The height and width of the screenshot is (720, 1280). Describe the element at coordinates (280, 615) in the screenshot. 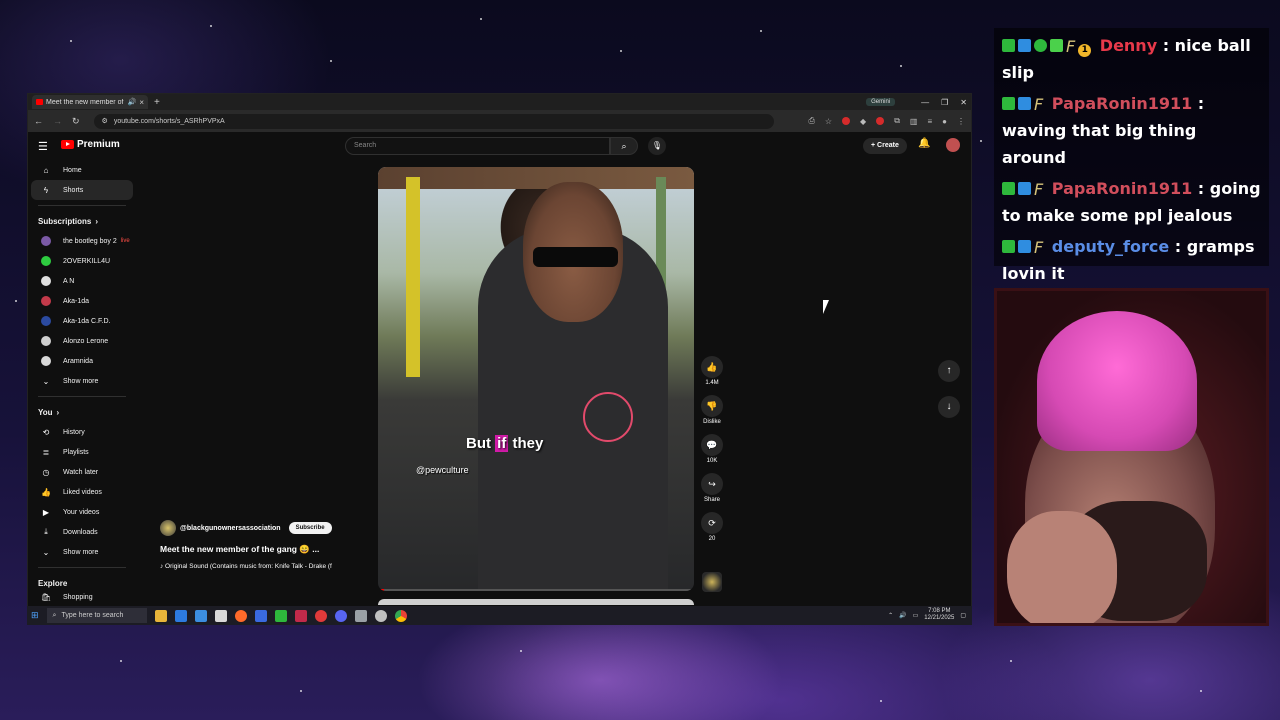

I see `excel-icon` at that location.